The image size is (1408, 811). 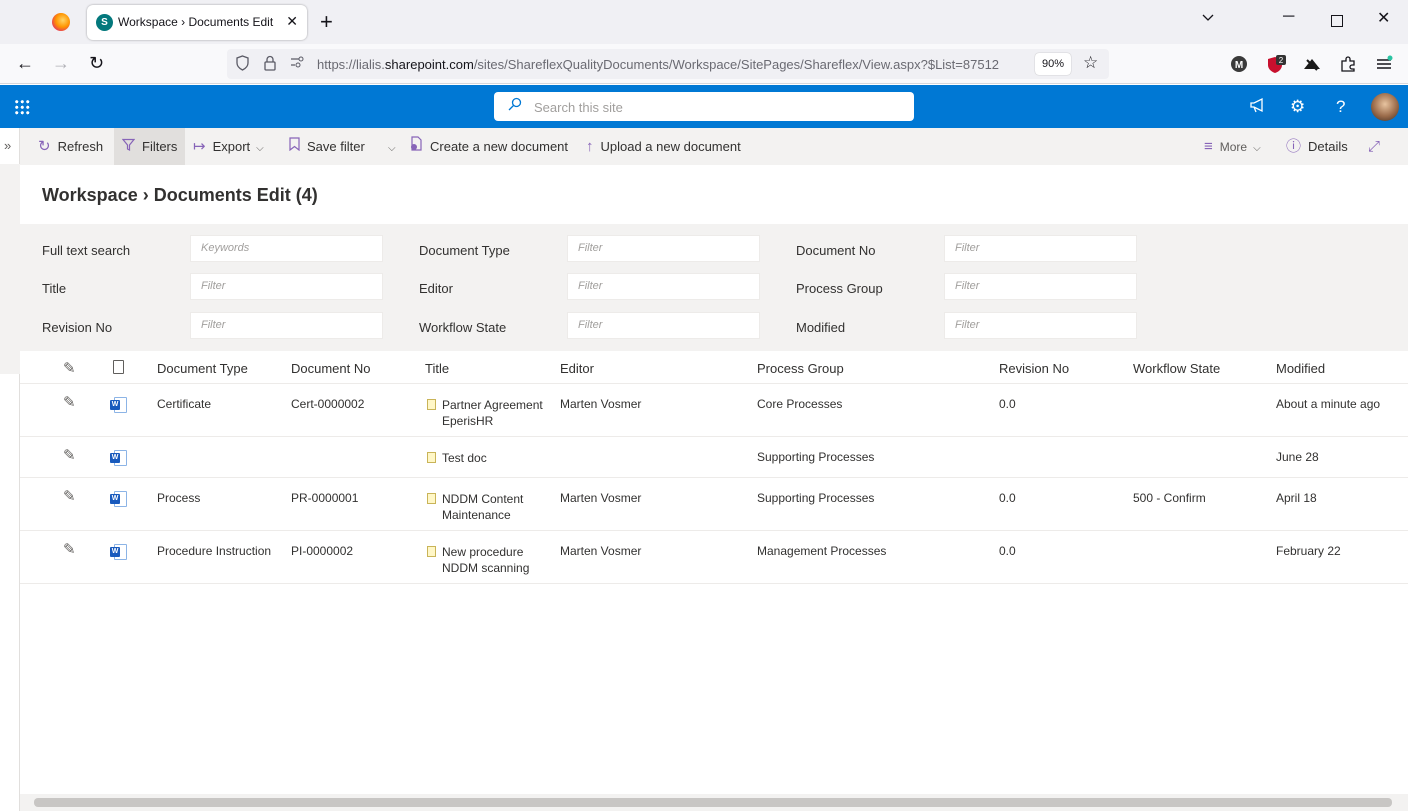 I want to click on create-document-button: Create a new document, so click(x=489, y=146).